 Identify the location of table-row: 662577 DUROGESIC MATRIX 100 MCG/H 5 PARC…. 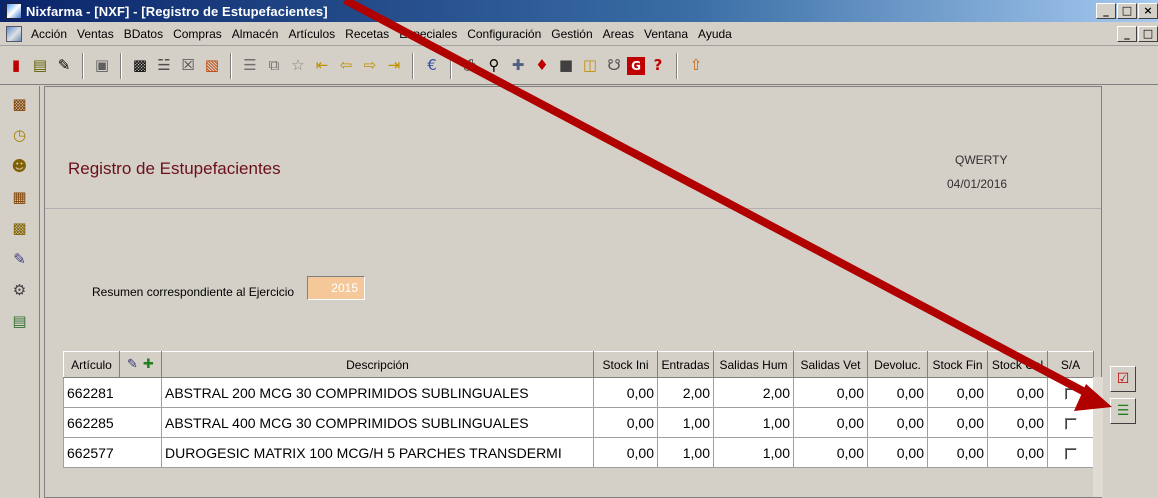
(578, 452).